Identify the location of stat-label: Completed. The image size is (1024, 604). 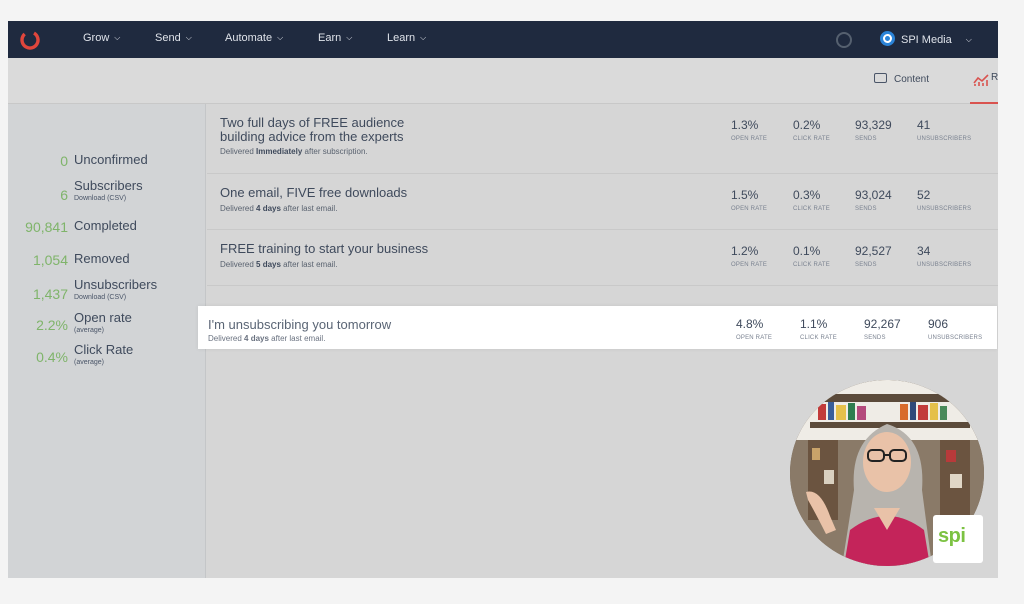
(105, 225).